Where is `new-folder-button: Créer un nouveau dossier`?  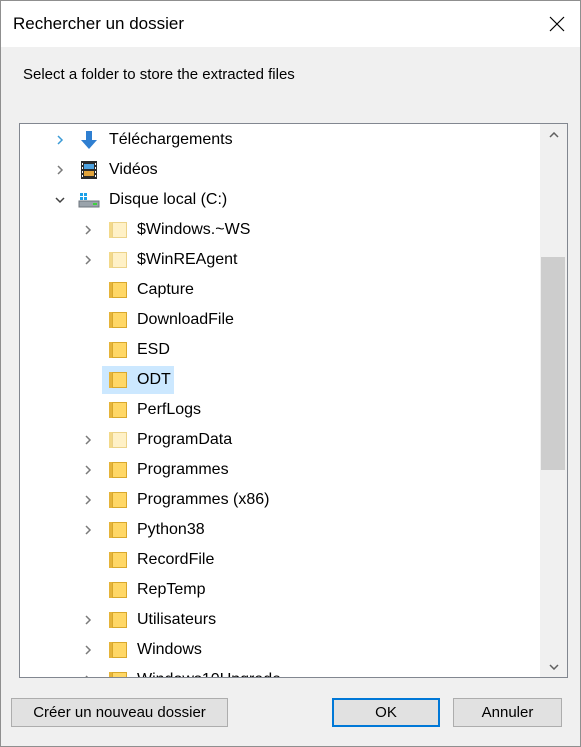 new-folder-button: Créer un nouveau dossier is located at coordinates (119, 712).